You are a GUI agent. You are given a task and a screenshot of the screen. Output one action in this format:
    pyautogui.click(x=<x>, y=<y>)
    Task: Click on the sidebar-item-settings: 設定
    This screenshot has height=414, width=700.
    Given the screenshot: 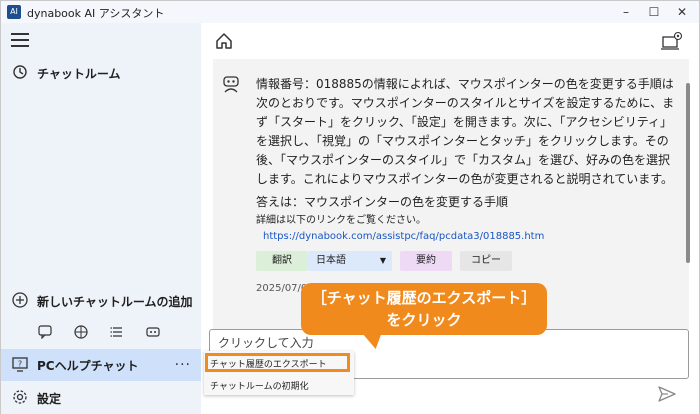 What is the action you would take?
    pyautogui.click(x=101, y=398)
    